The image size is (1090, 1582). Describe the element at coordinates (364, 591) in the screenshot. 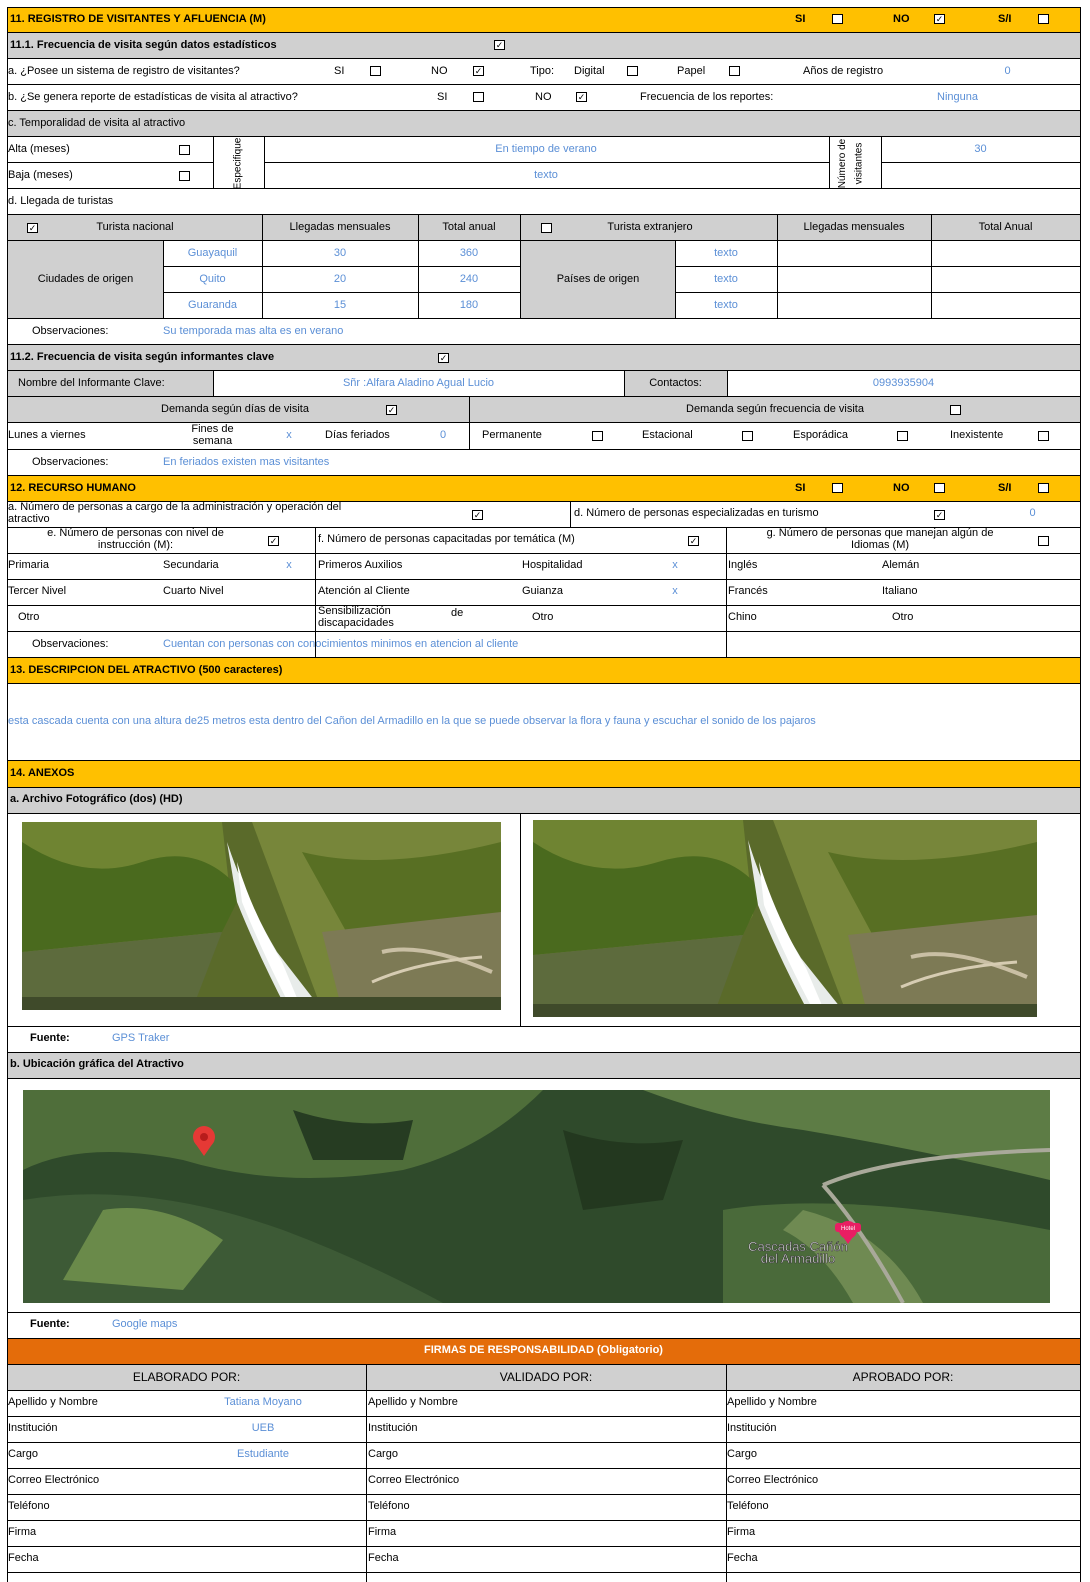

I see `atencion-cliente-label: Atención al Cliente` at that location.